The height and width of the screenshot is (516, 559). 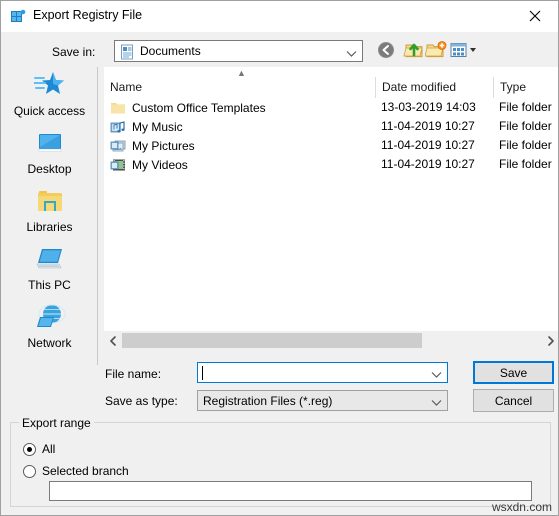 What do you see at coordinates (387, 51) in the screenshot?
I see `back-button` at bounding box center [387, 51].